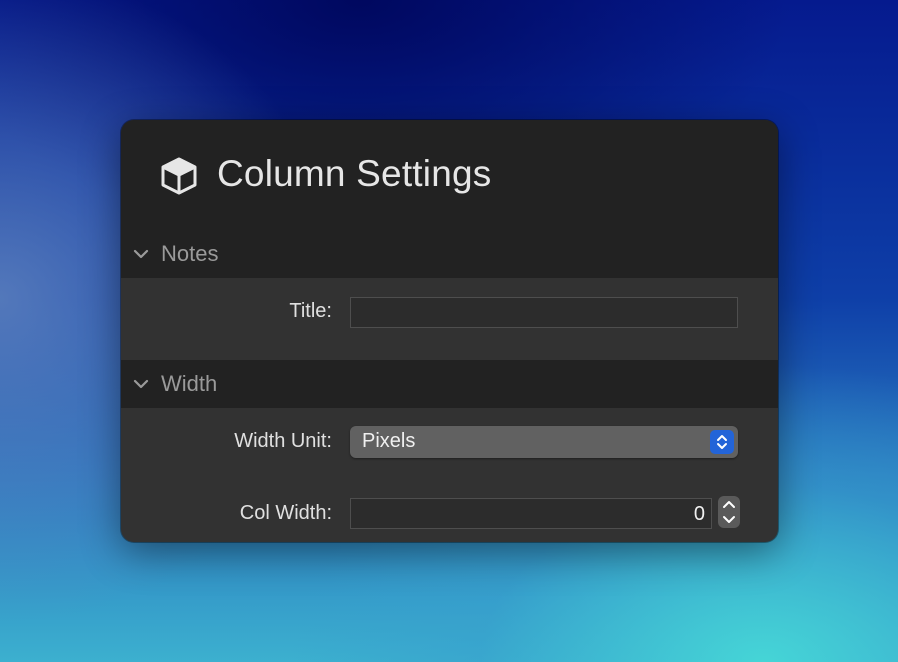  Describe the element at coordinates (531, 513) in the screenshot. I see `col-width-field: 0` at that location.